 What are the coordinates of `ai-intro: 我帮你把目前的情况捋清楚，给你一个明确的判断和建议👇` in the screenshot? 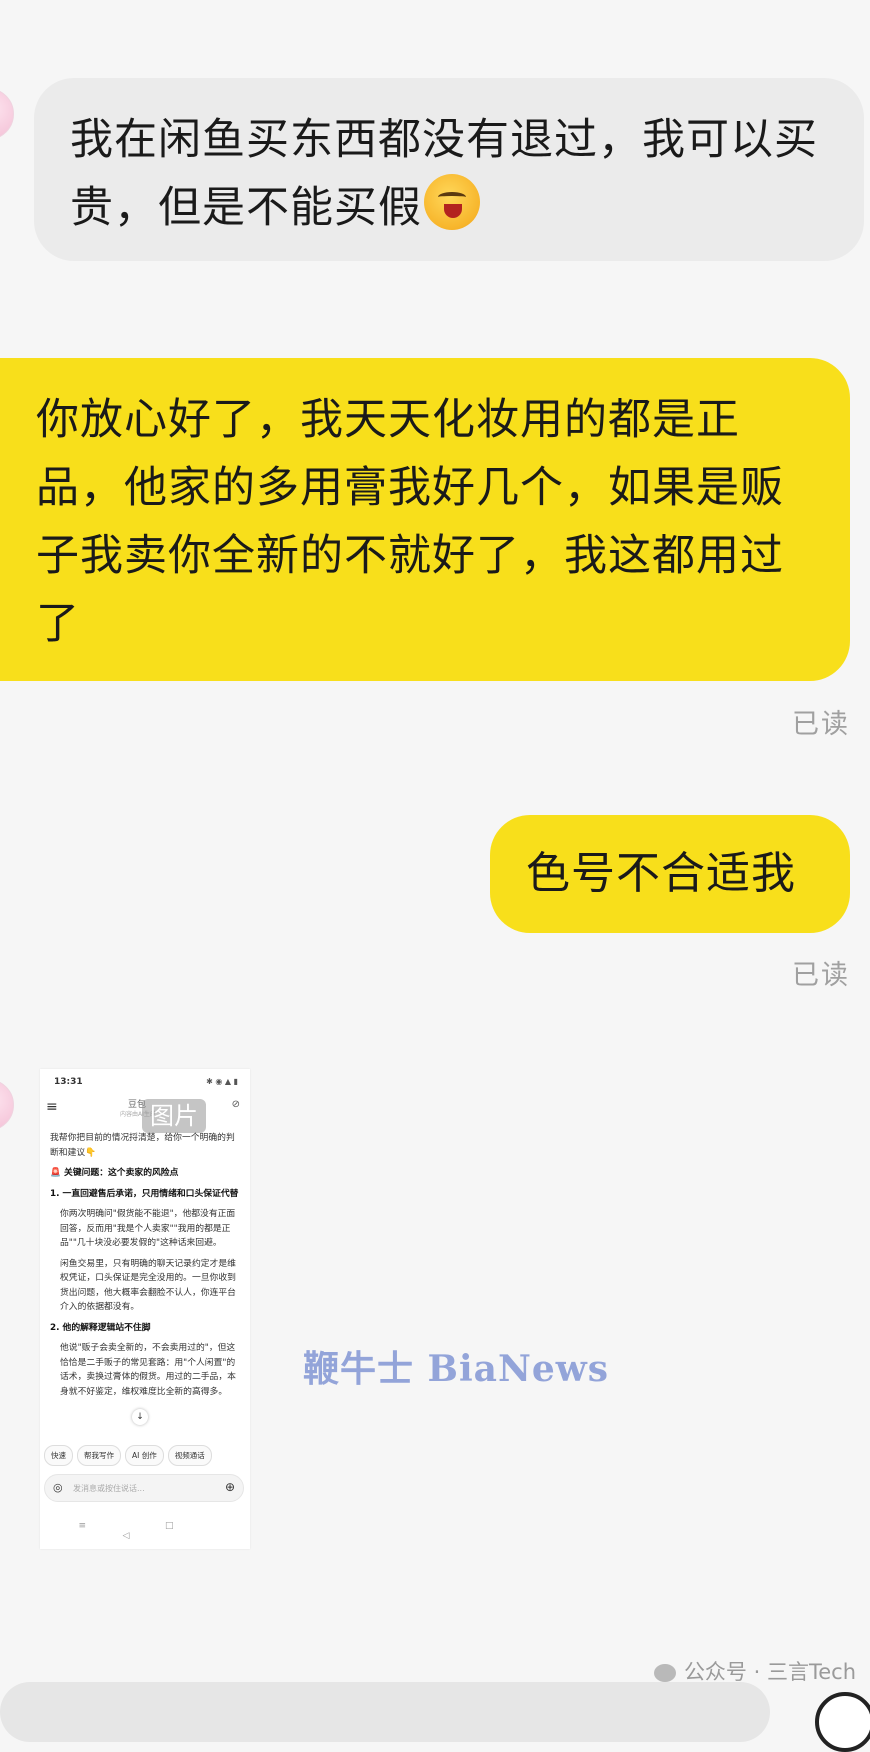 It's located at (142, 1145).